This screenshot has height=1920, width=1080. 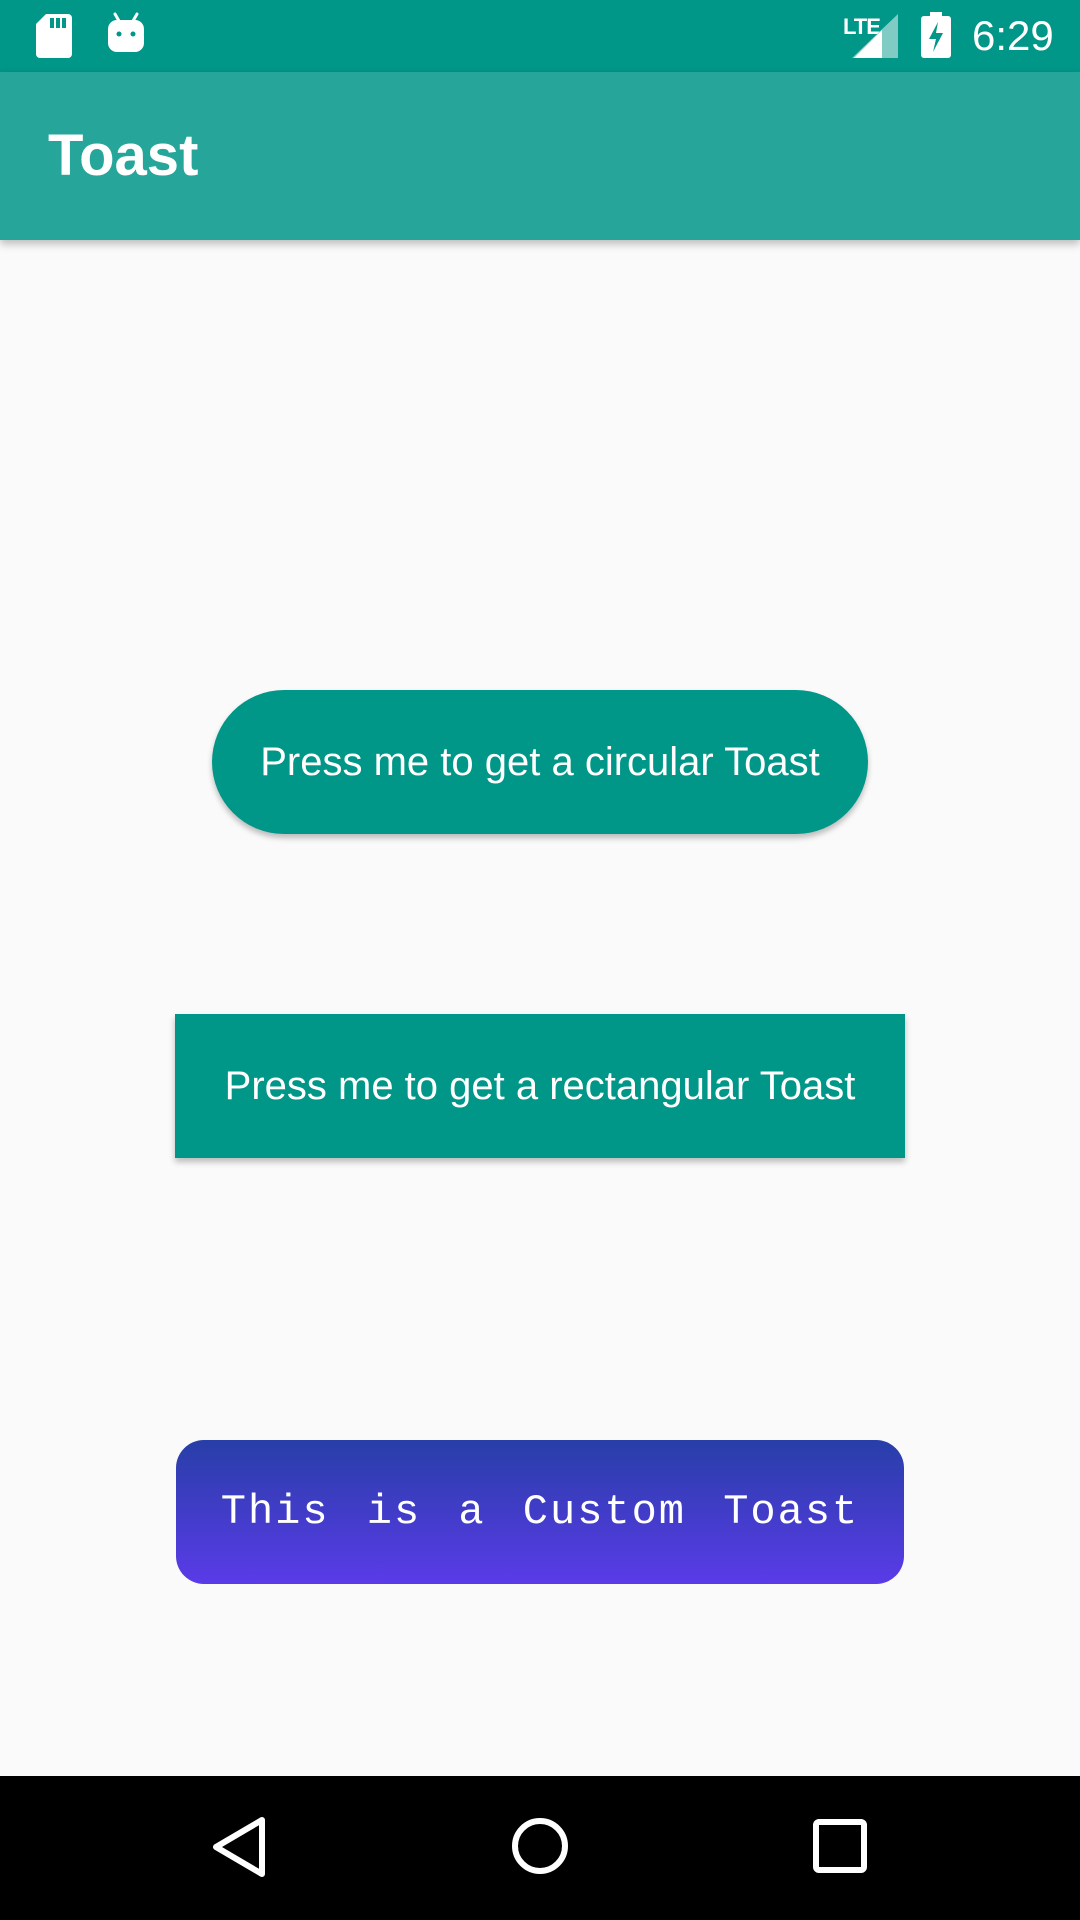 What do you see at coordinates (540, 156) in the screenshot?
I see `app-bar: Toast` at bounding box center [540, 156].